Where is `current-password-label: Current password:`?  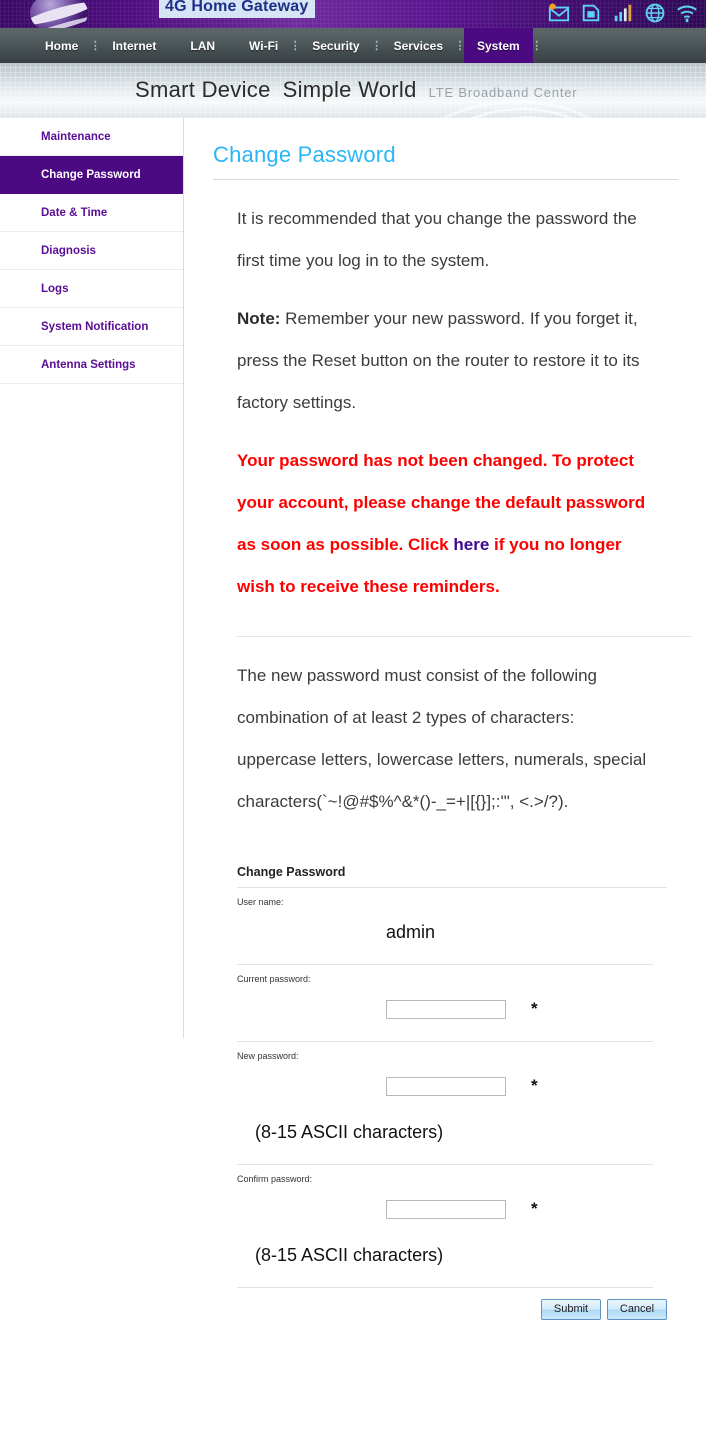
current-password-label: Current password: is located at coordinates (274, 979).